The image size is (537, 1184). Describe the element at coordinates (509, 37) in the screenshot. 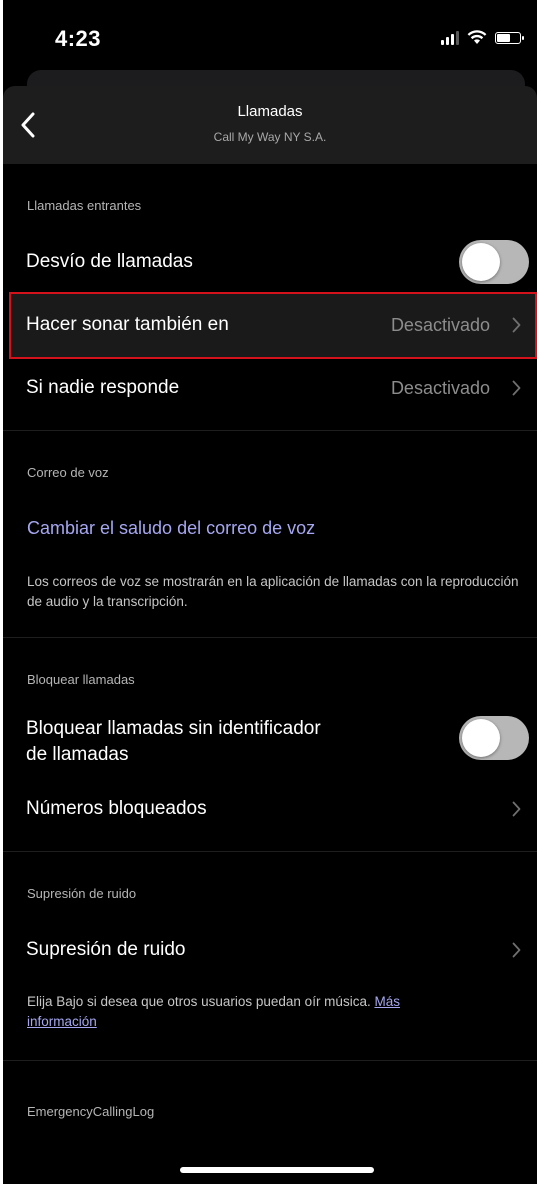

I see `battery-icon` at that location.